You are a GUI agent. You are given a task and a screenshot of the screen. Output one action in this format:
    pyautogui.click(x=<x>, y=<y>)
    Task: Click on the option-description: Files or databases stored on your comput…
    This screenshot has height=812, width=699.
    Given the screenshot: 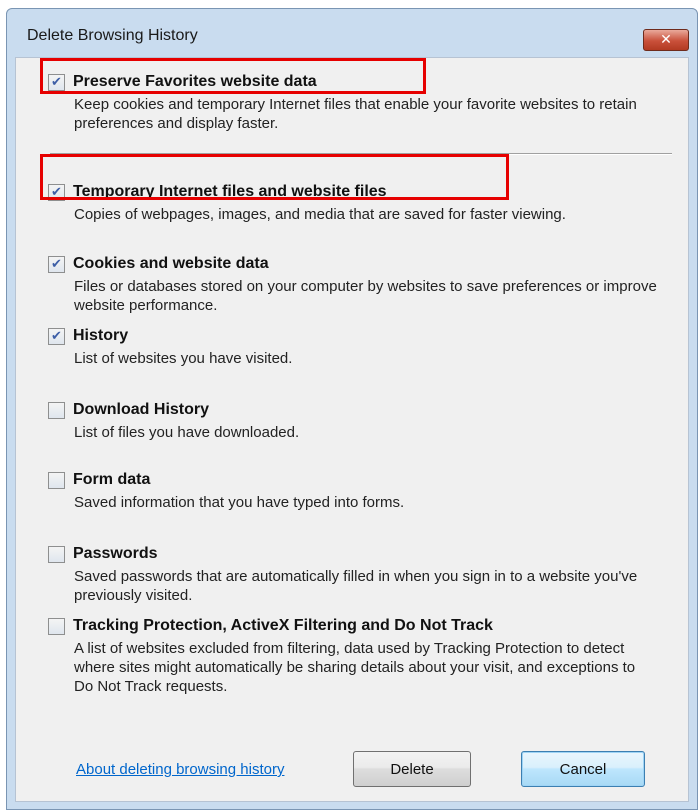 What is the action you would take?
    pyautogui.click(x=365, y=296)
    